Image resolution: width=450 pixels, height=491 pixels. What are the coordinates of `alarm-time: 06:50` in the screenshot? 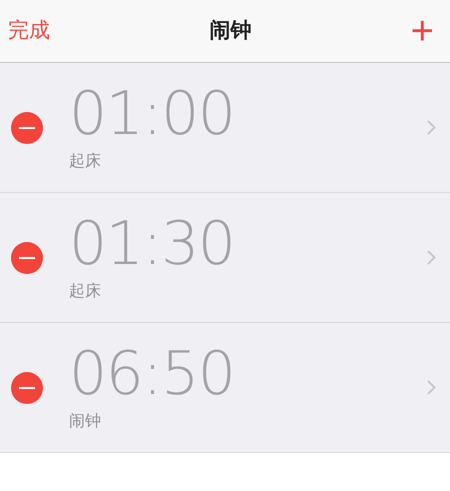 It's located at (152, 374).